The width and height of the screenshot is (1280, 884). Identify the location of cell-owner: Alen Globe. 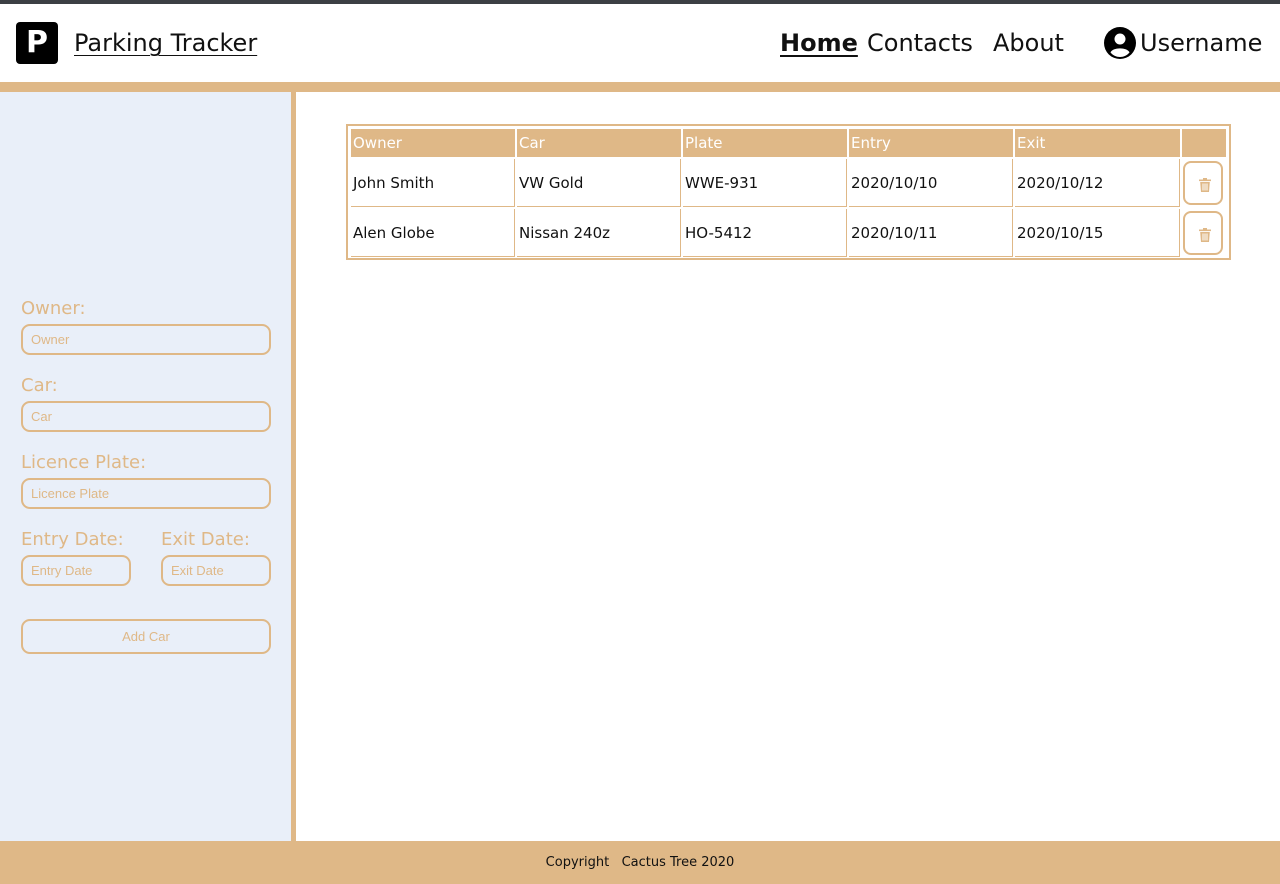
(433, 233).